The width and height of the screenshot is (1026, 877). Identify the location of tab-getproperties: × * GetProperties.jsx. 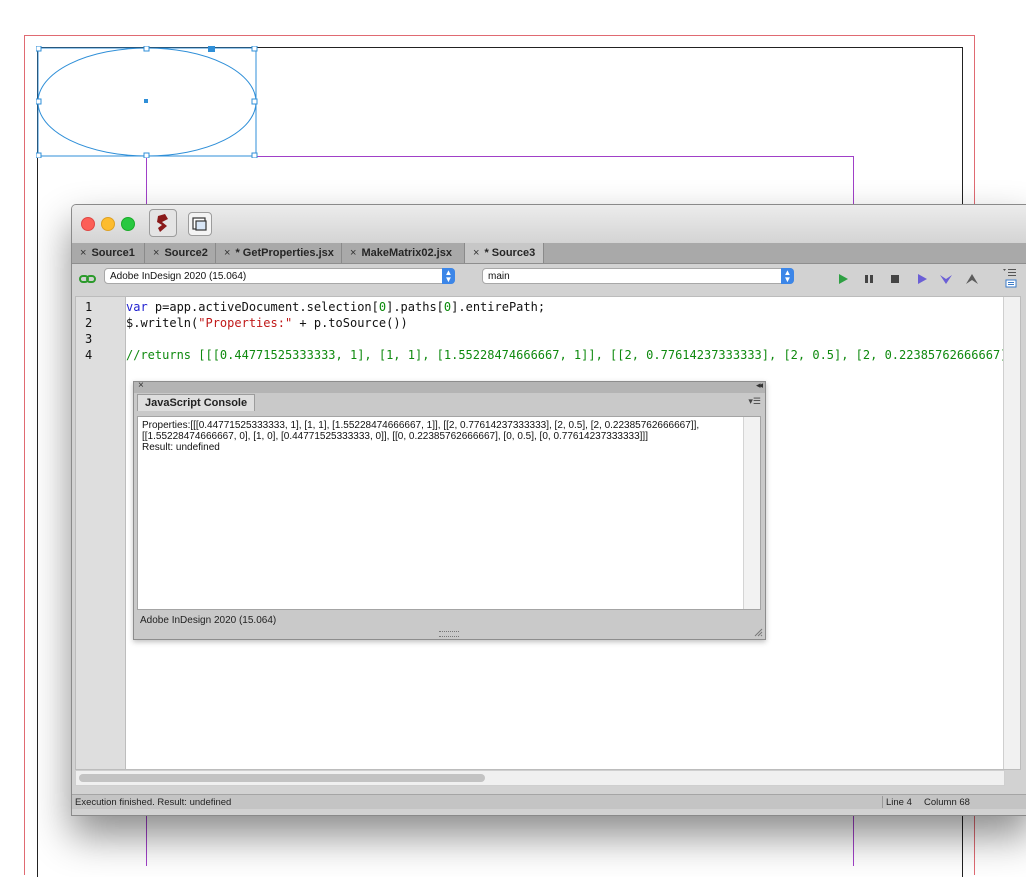
(279, 253).